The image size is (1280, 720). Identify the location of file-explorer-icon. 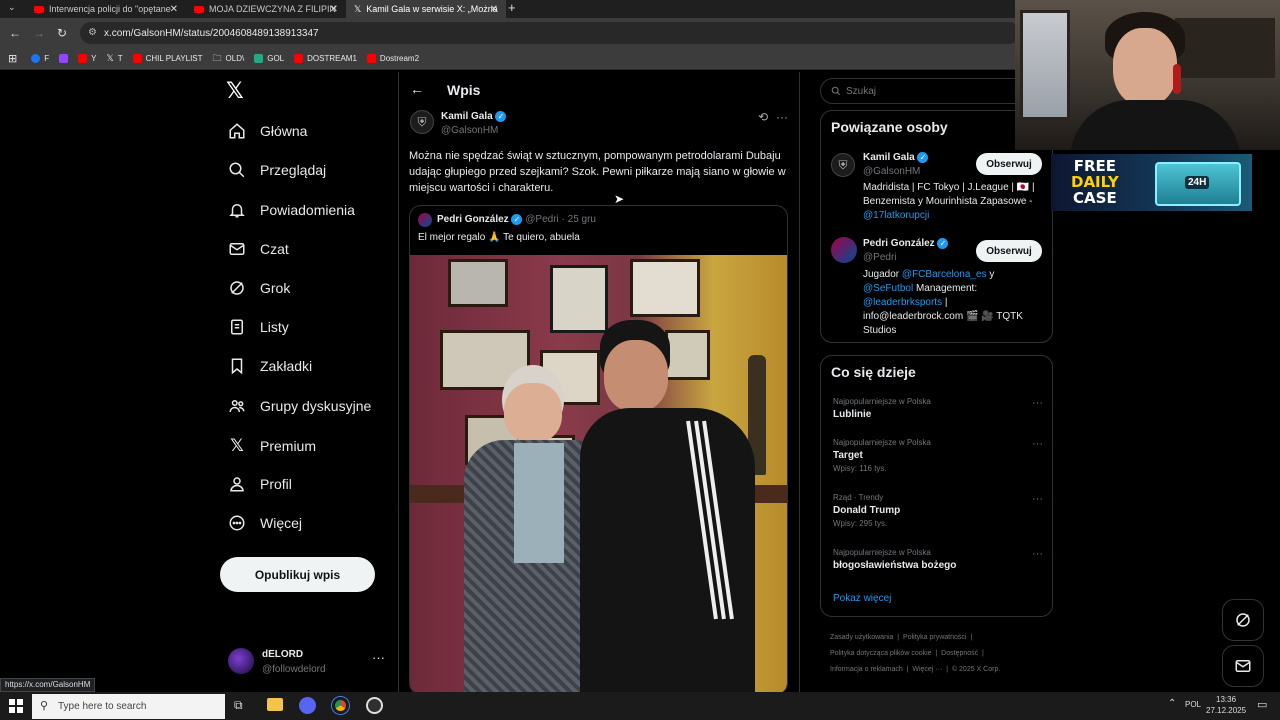
(275, 704).